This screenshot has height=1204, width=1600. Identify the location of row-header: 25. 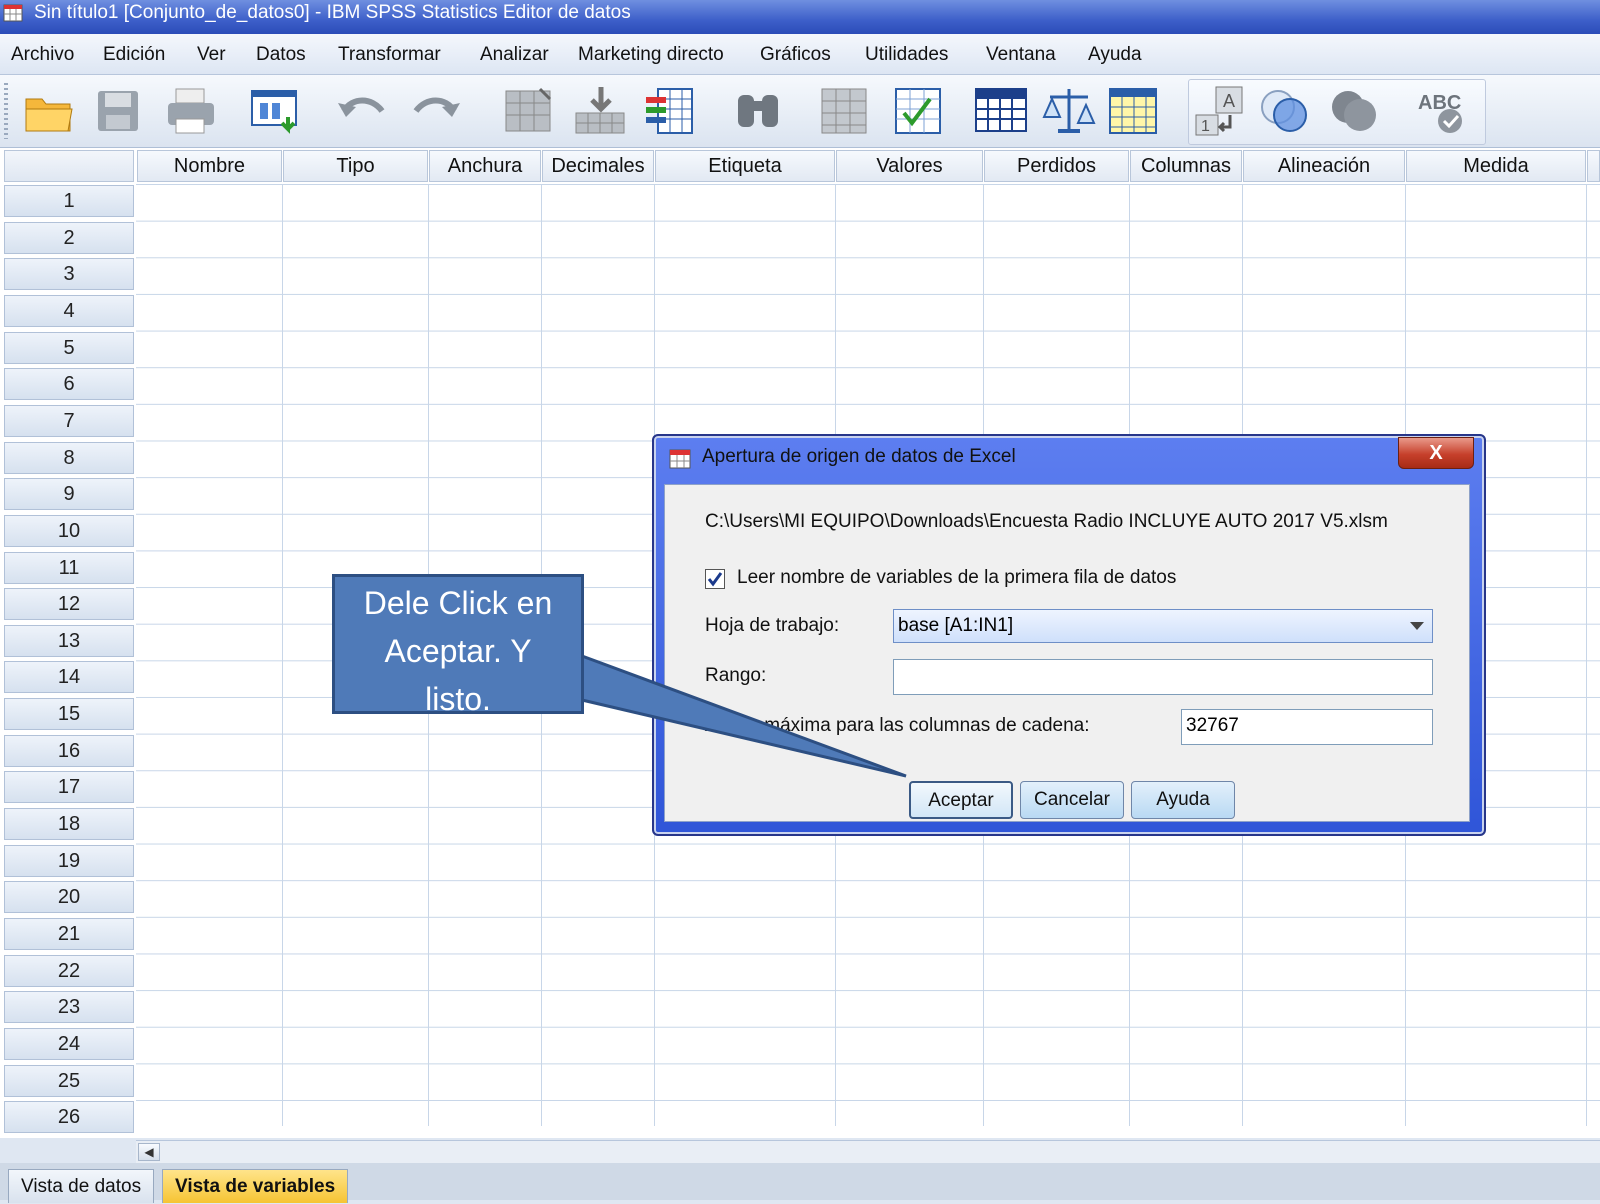
(69, 1080).